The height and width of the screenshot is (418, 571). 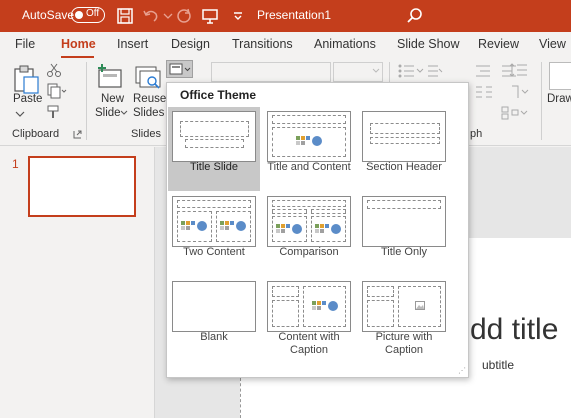 I want to click on autosave-toggle: Off, so click(x=88, y=15).